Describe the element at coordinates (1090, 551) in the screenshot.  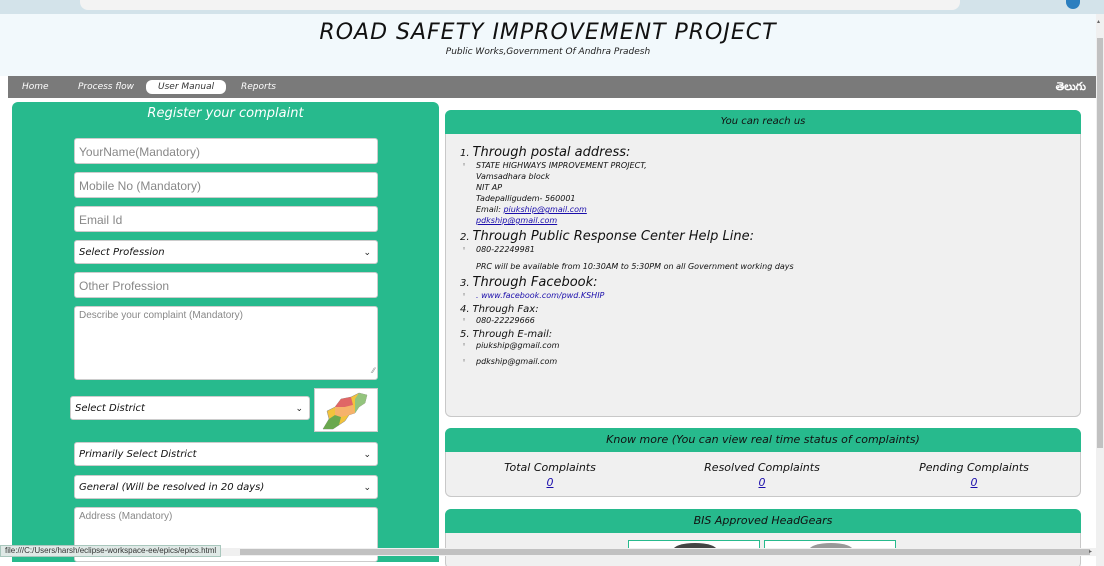
I see `scroll-right-icon: ▸` at that location.